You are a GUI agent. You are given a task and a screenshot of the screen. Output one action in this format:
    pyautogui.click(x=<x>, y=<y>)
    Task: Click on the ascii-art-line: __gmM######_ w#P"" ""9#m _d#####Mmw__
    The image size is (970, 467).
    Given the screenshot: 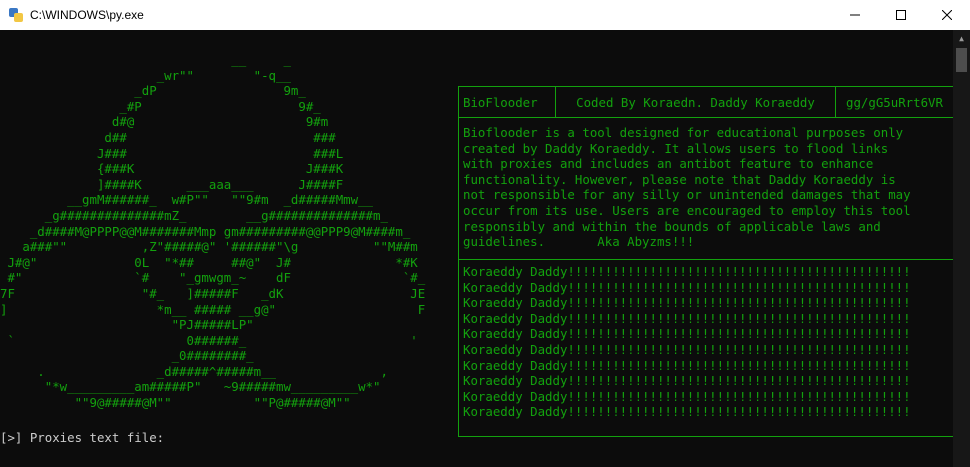 What is the action you would take?
    pyautogui.click(x=186, y=200)
    